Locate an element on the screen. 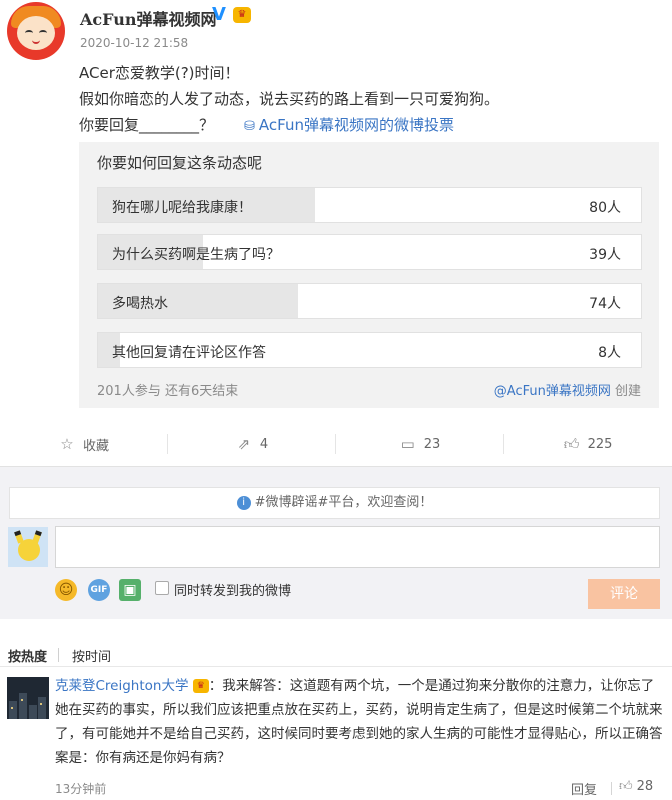 The image size is (672, 800). poll-link-icon: ⛁ is located at coordinates (249, 126).